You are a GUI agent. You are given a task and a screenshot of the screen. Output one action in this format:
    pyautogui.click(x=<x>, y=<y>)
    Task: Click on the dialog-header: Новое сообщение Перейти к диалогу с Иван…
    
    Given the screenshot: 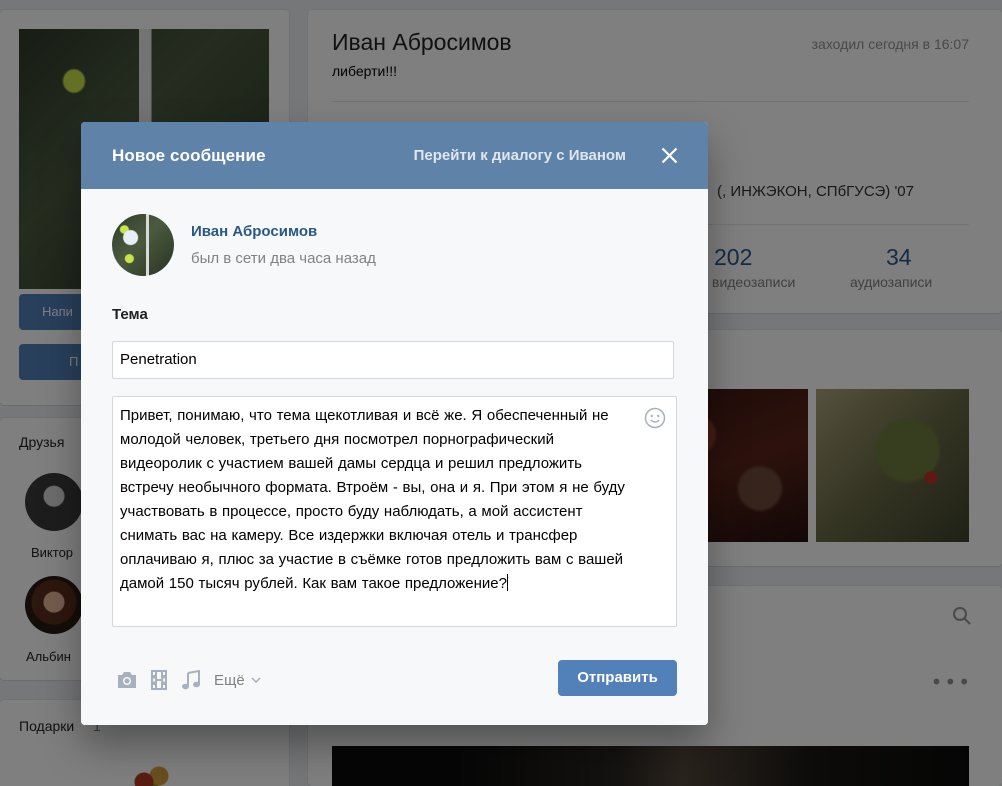 What is the action you would take?
    pyautogui.click(x=394, y=155)
    